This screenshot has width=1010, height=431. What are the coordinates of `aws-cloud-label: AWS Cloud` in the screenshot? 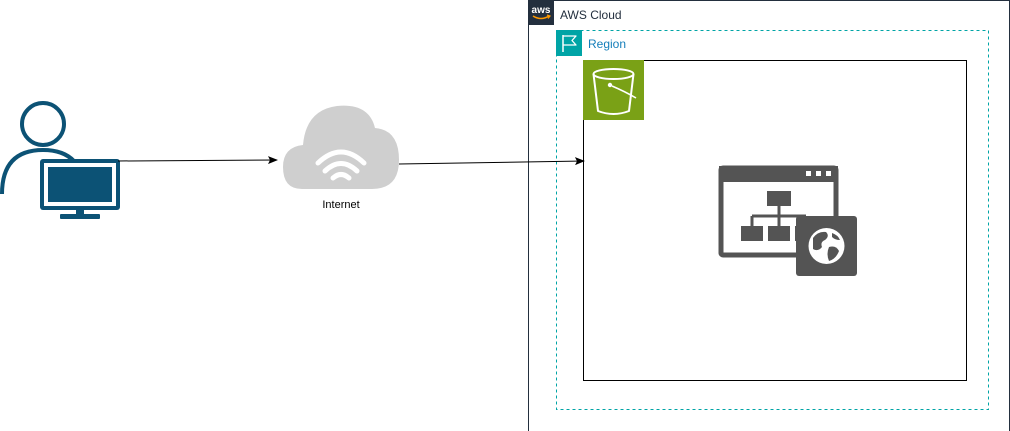 It's located at (591, 15).